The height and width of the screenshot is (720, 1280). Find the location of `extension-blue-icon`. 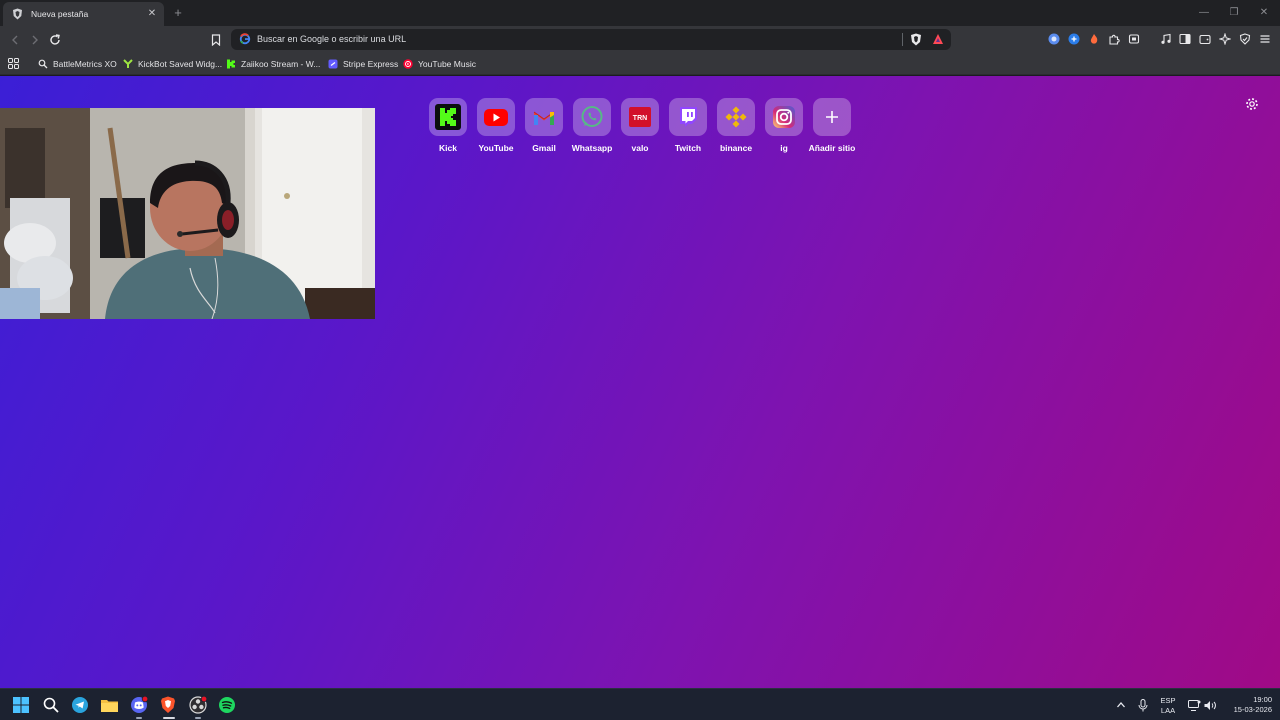

extension-blue-icon is located at coordinates (1054, 39).